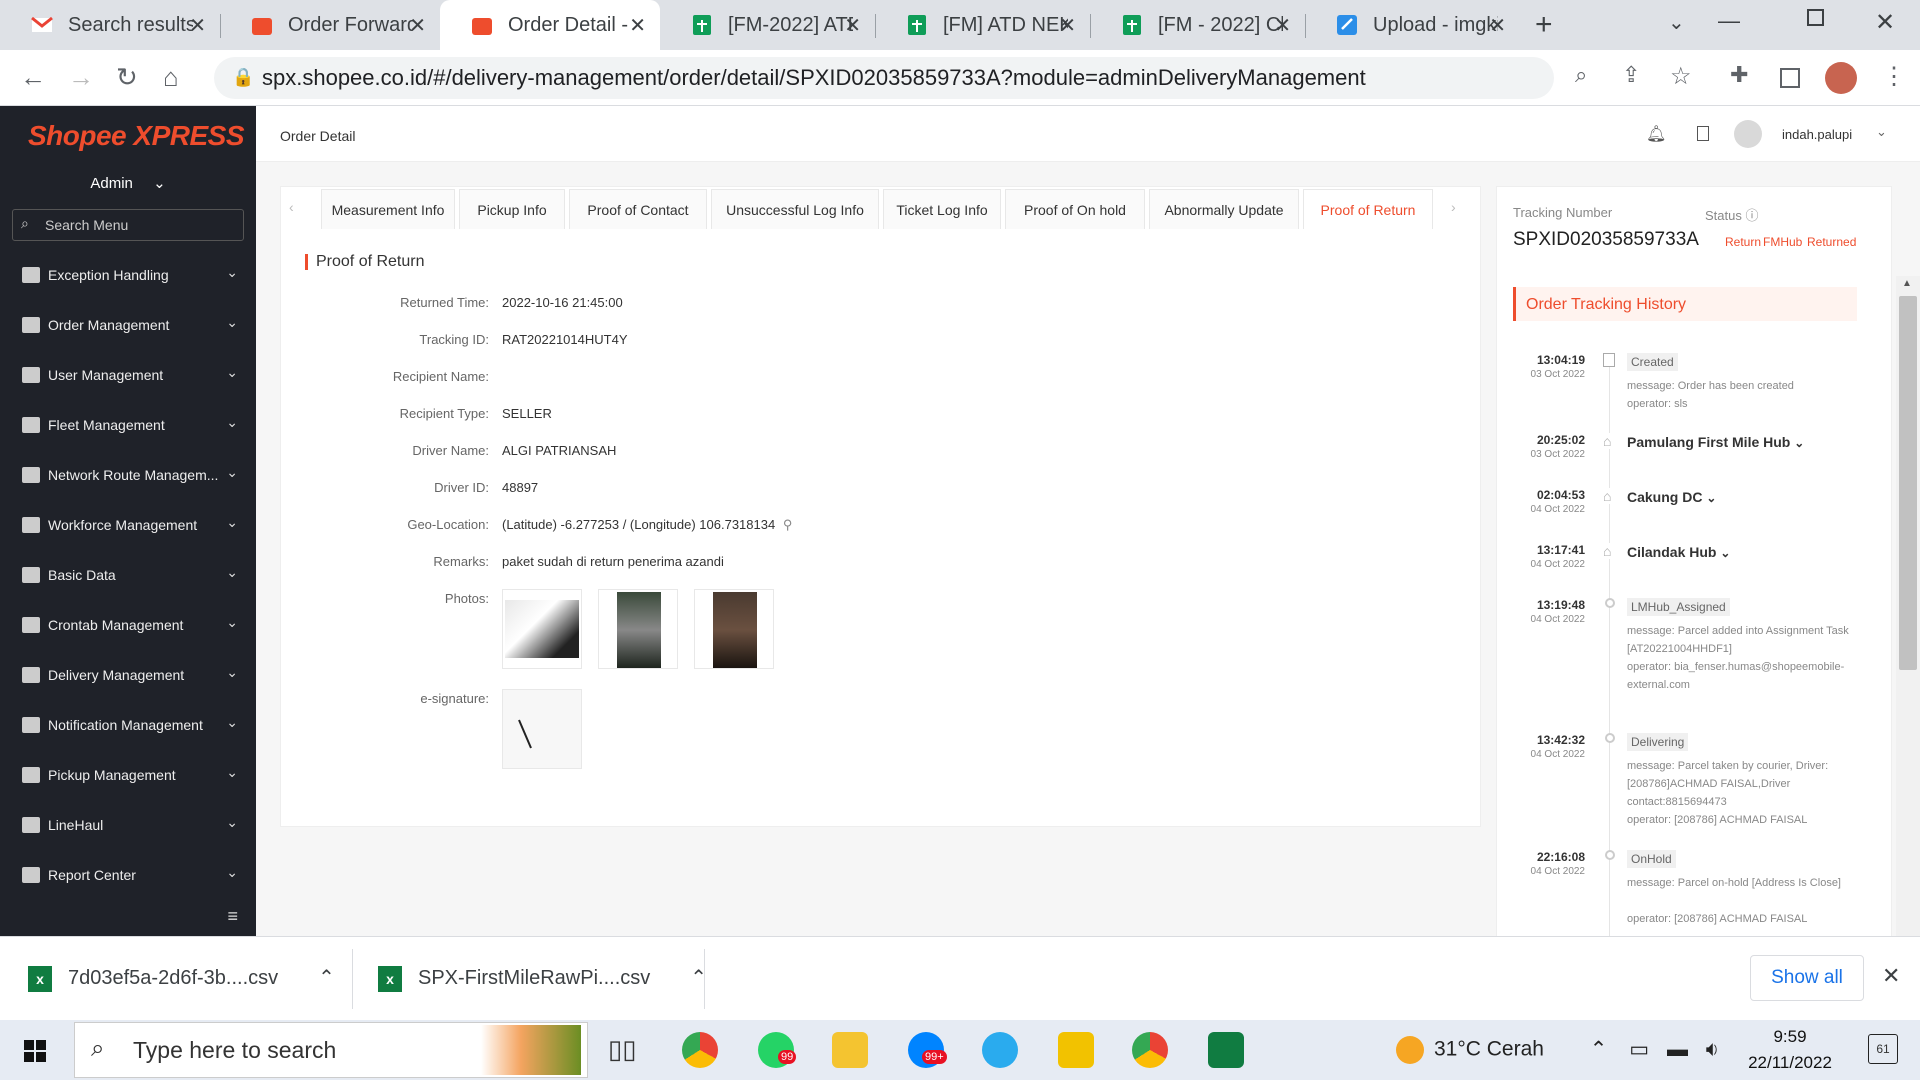 This screenshot has height=1080, width=1920. What do you see at coordinates (128, 675) in the screenshot?
I see `sidebar-item-delivery-management: Delivery Management ⌄` at bounding box center [128, 675].